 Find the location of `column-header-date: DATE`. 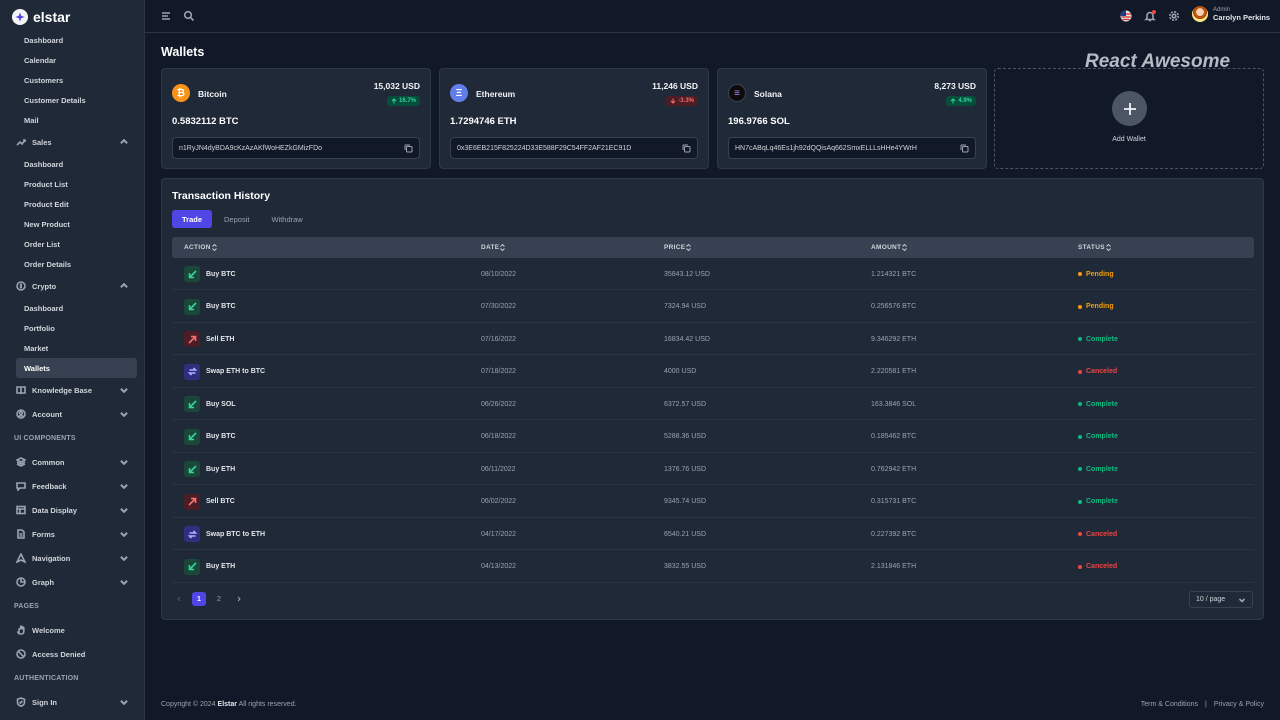

column-header-date: DATE is located at coordinates (493, 247).